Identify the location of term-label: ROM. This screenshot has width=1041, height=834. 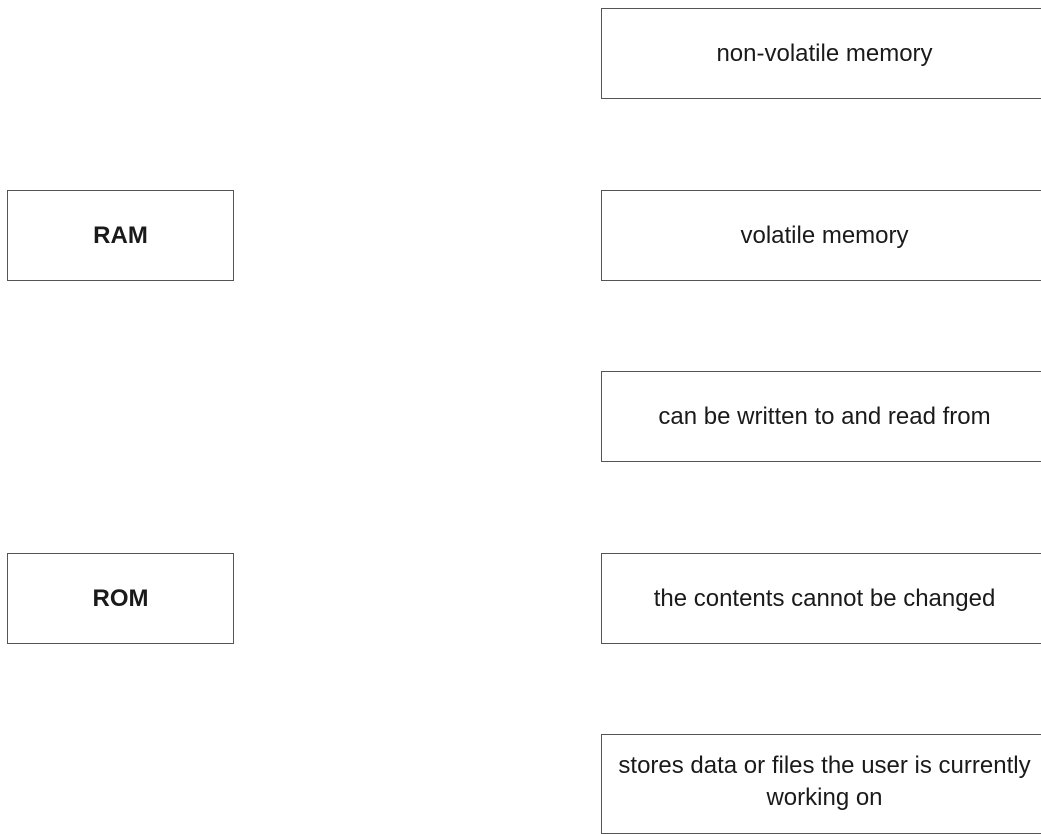
(121, 599).